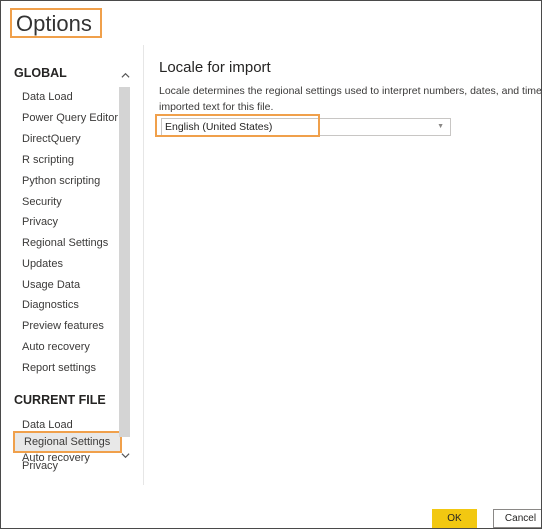 Image resolution: width=542 pixels, height=529 pixels. I want to click on sidebar-scrollbar, so click(125, 265).